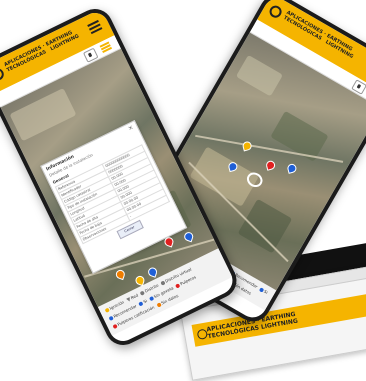  Describe the element at coordinates (95, 27) in the screenshot. I see `menu-icon` at that location.